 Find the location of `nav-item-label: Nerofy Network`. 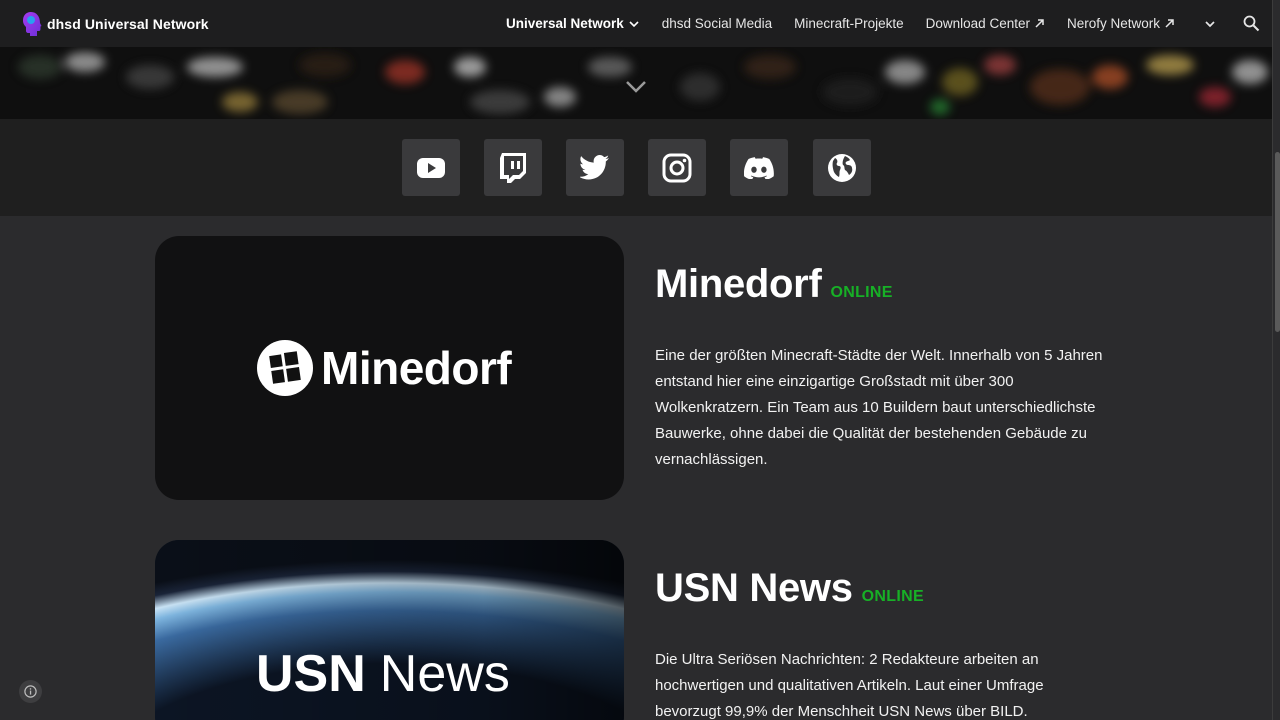

nav-item-label: Nerofy Network is located at coordinates (1113, 23).